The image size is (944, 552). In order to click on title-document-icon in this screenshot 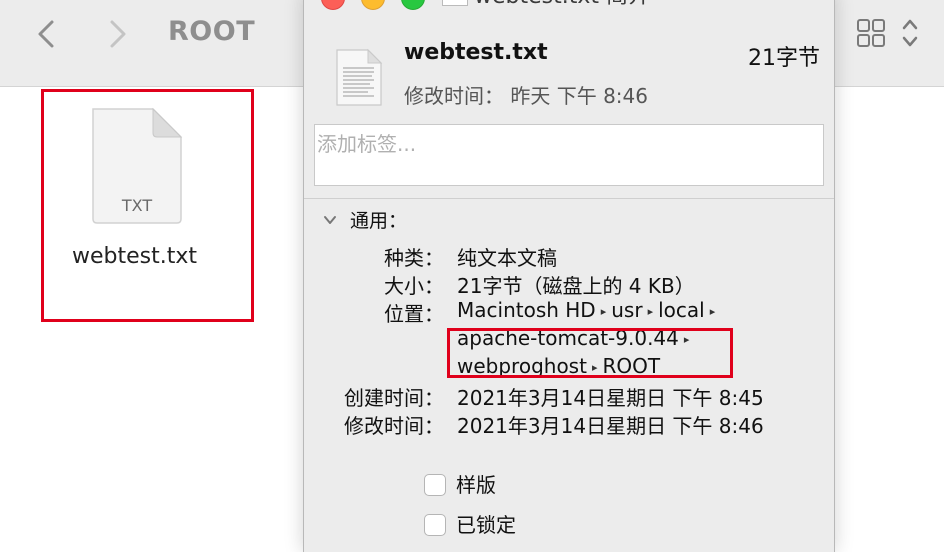, I will do `click(455, 3)`.